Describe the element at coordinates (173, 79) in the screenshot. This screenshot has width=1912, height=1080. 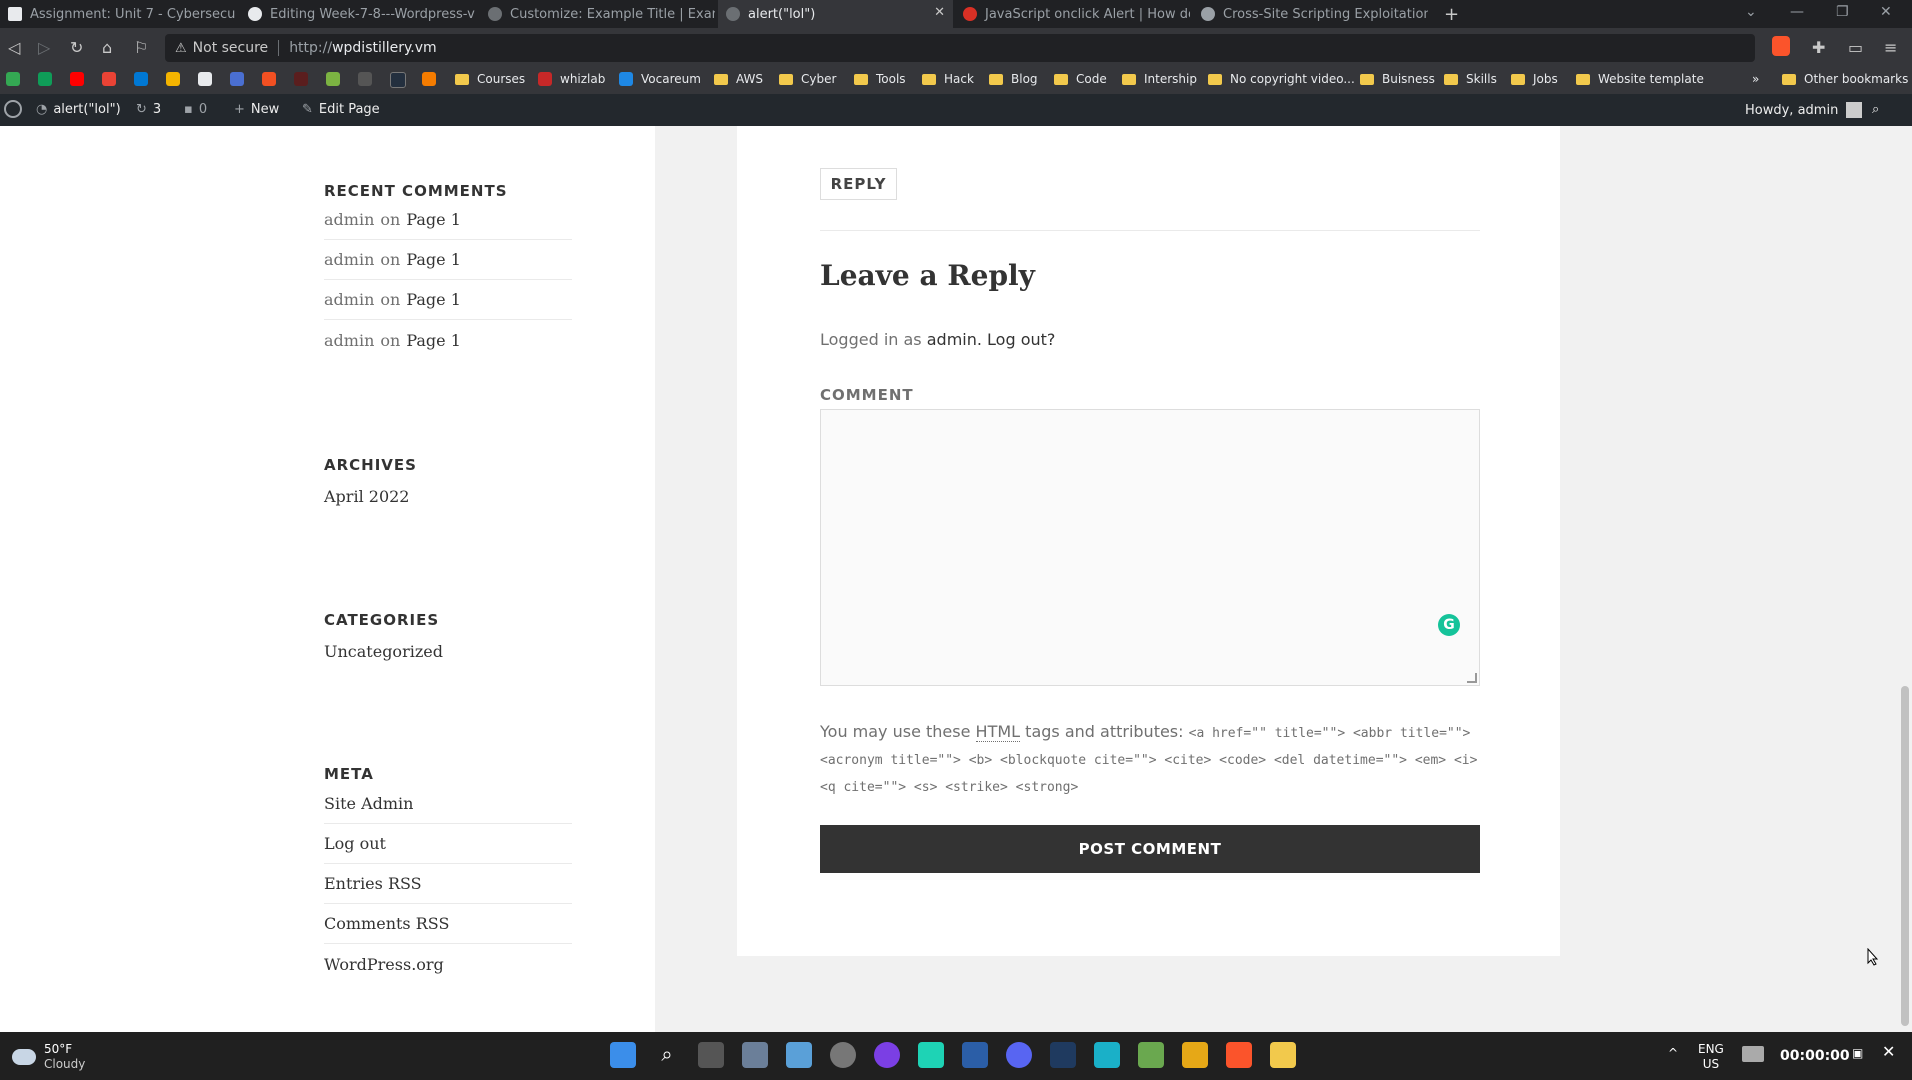
I see `notes-icon` at that location.